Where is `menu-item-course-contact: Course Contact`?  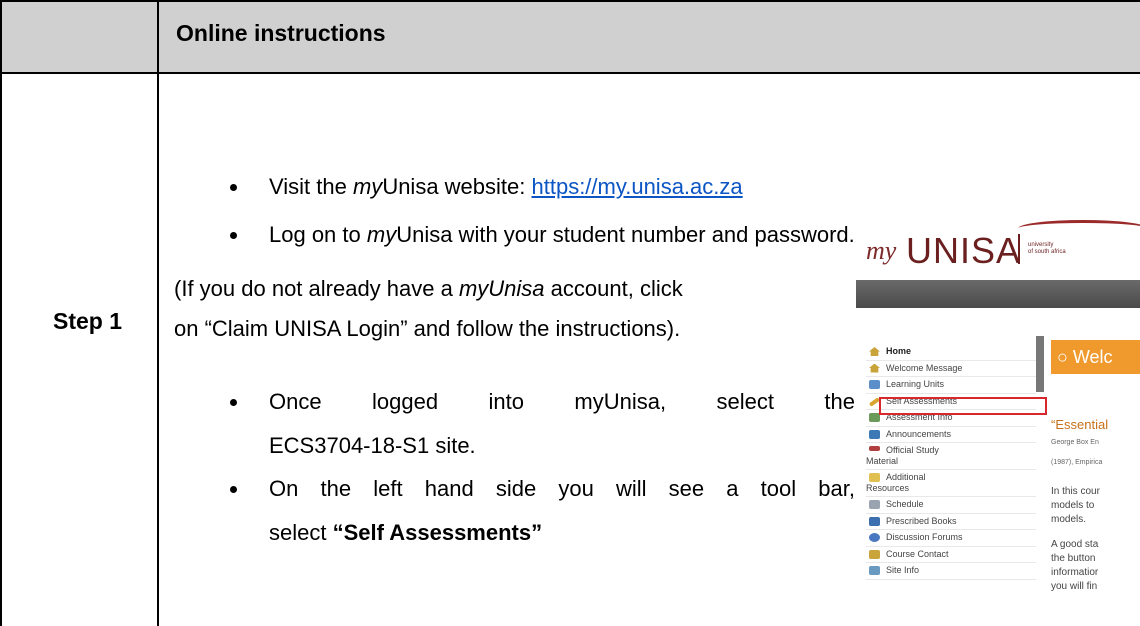
menu-item-course-contact: Course Contact is located at coordinates (951, 555).